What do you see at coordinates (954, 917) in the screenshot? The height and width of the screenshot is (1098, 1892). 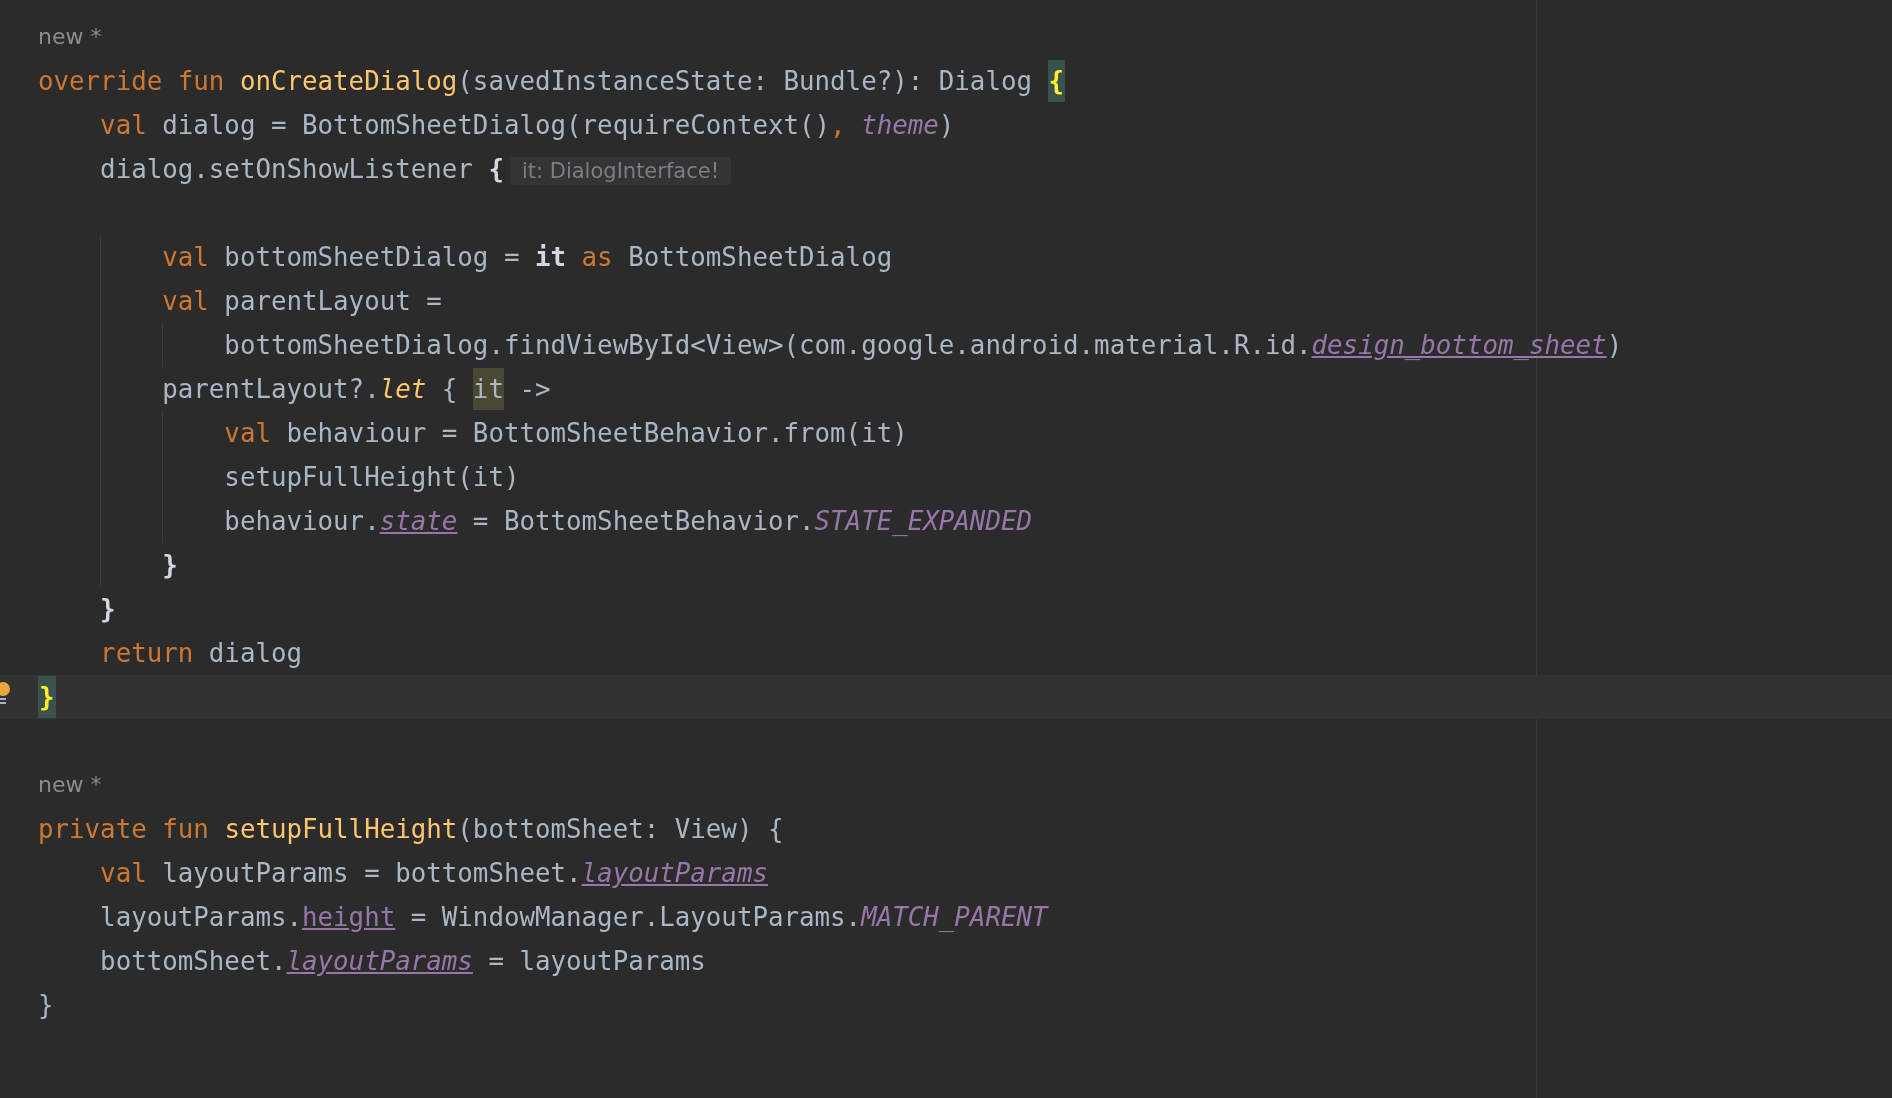 I see `constant-text: MATCH_PARENT` at bounding box center [954, 917].